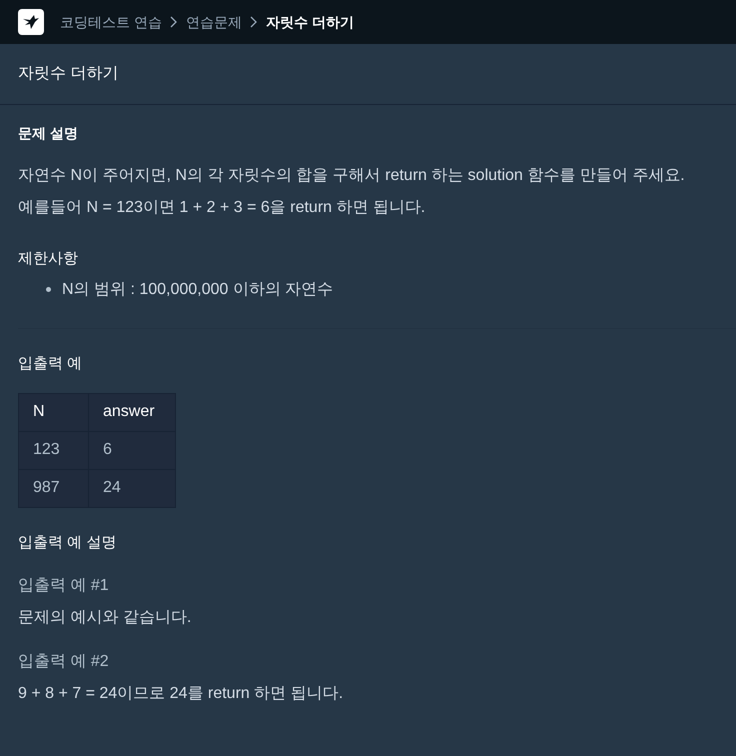 Image resolution: width=736 pixels, height=756 pixels. I want to click on table-cell: 123, so click(53, 450).